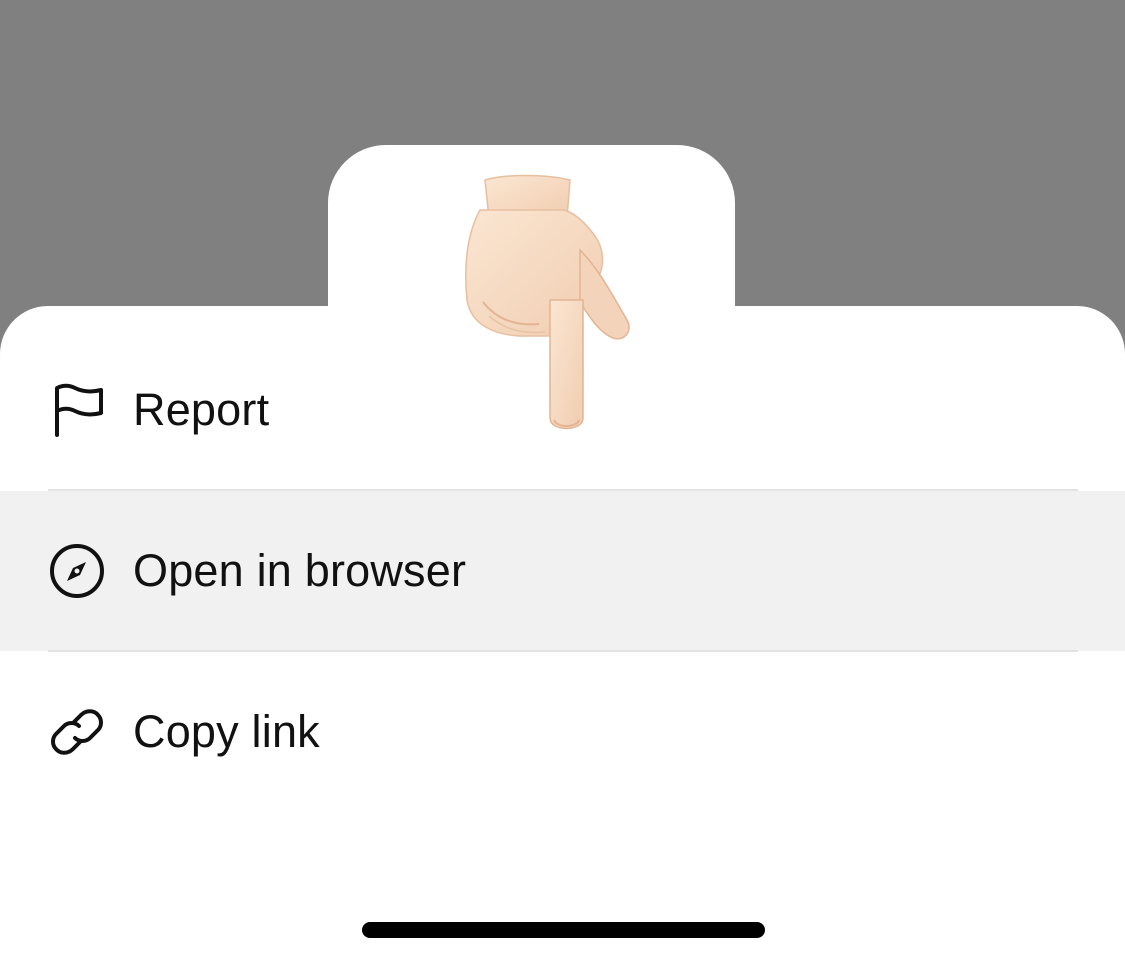 The image size is (1125, 961). What do you see at coordinates (77, 410) in the screenshot?
I see `flag-icon` at bounding box center [77, 410].